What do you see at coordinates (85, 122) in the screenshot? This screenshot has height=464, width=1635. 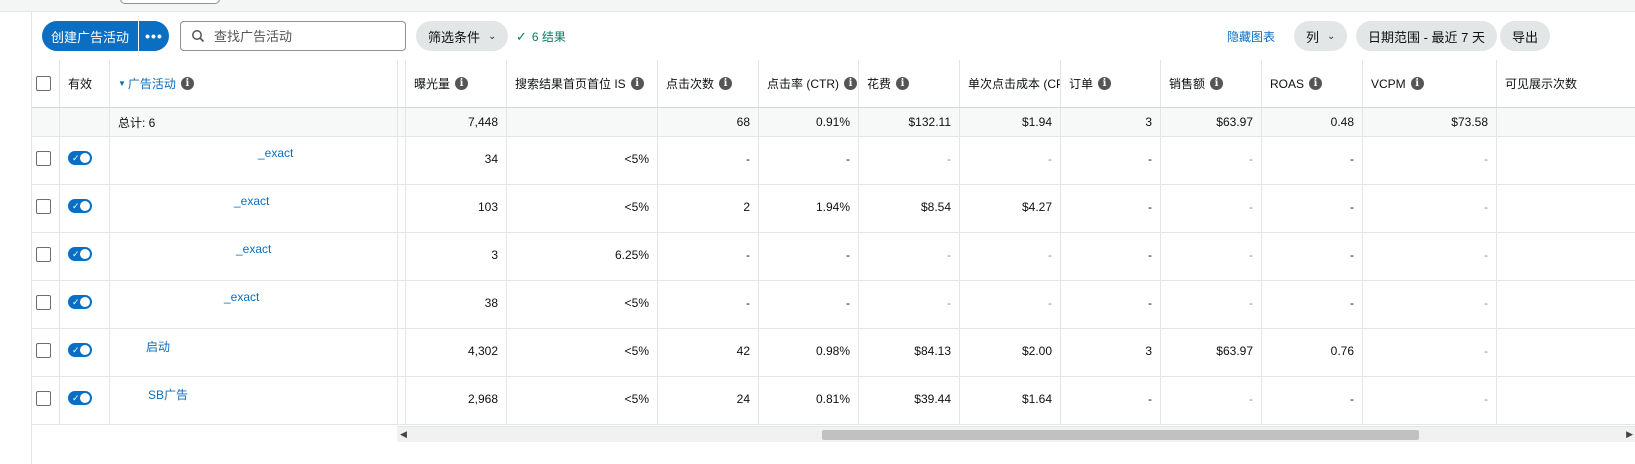 I see `totals-active-cell` at bounding box center [85, 122].